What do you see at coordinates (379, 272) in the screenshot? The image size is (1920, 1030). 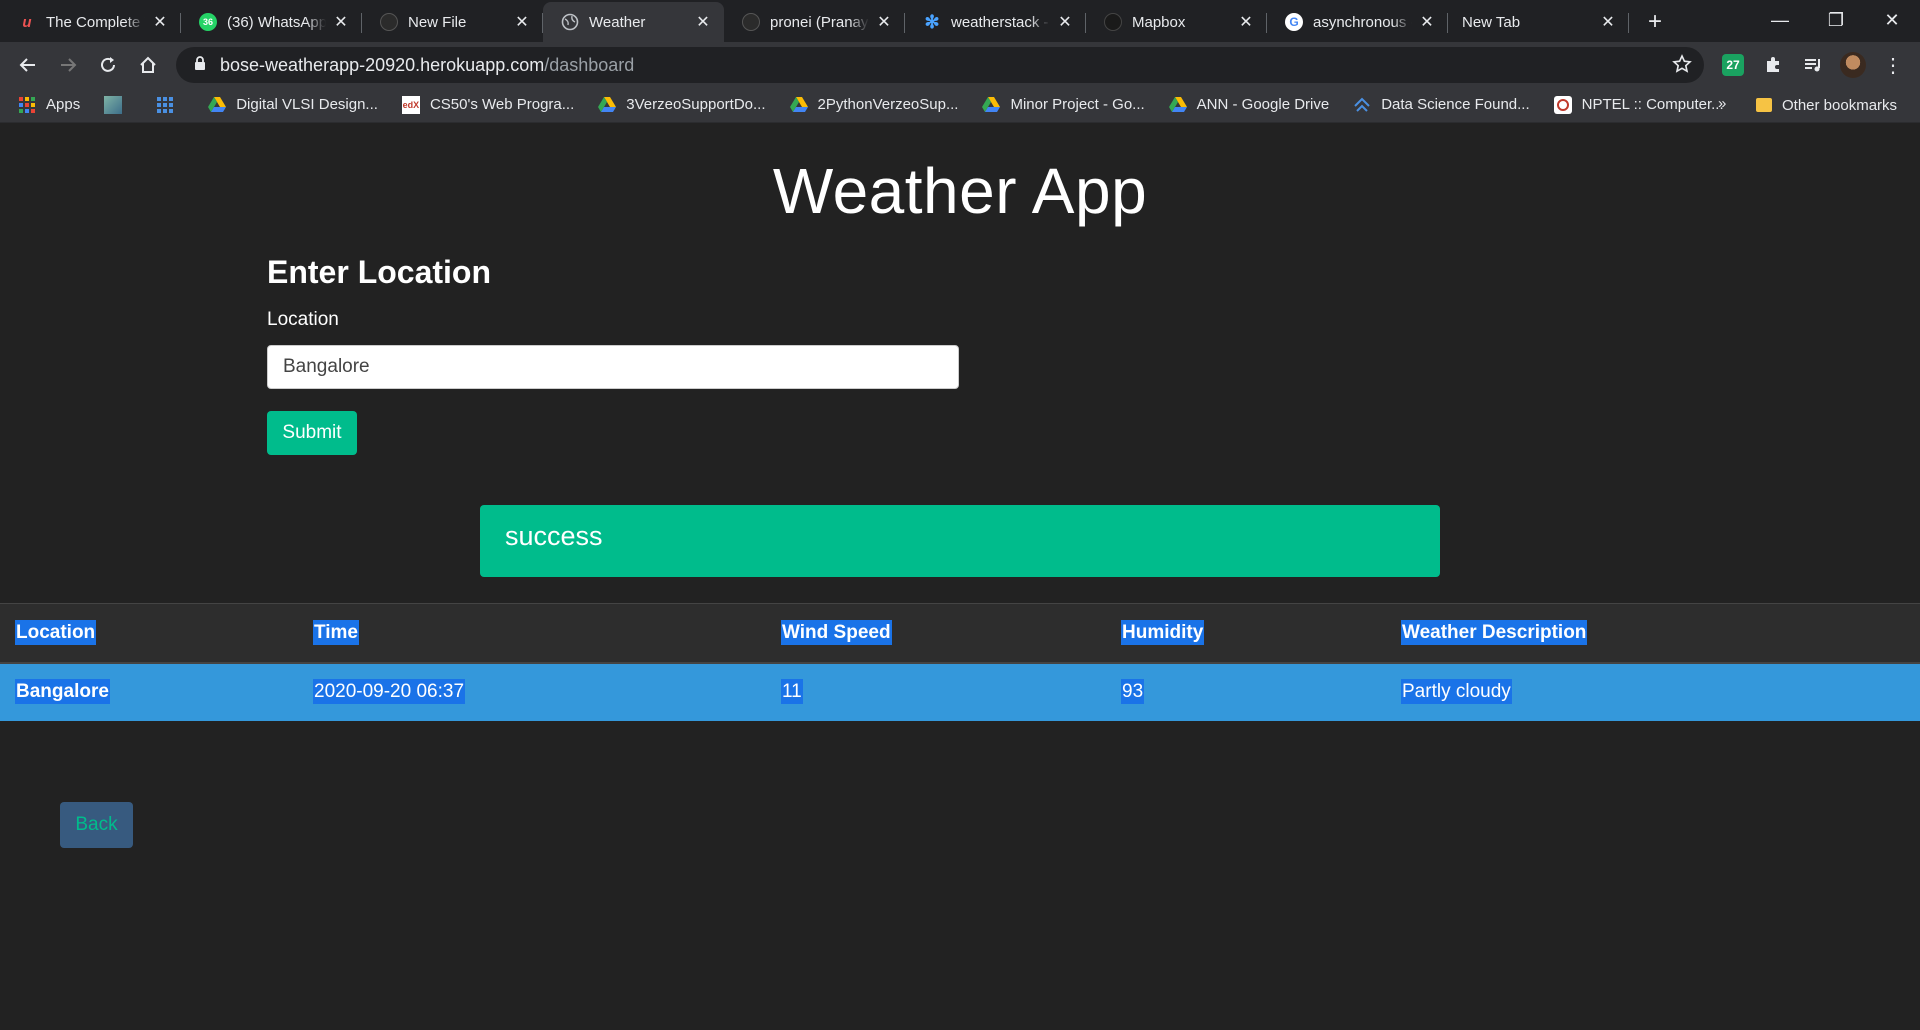 I see `form-heading: Enter Location` at bounding box center [379, 272].